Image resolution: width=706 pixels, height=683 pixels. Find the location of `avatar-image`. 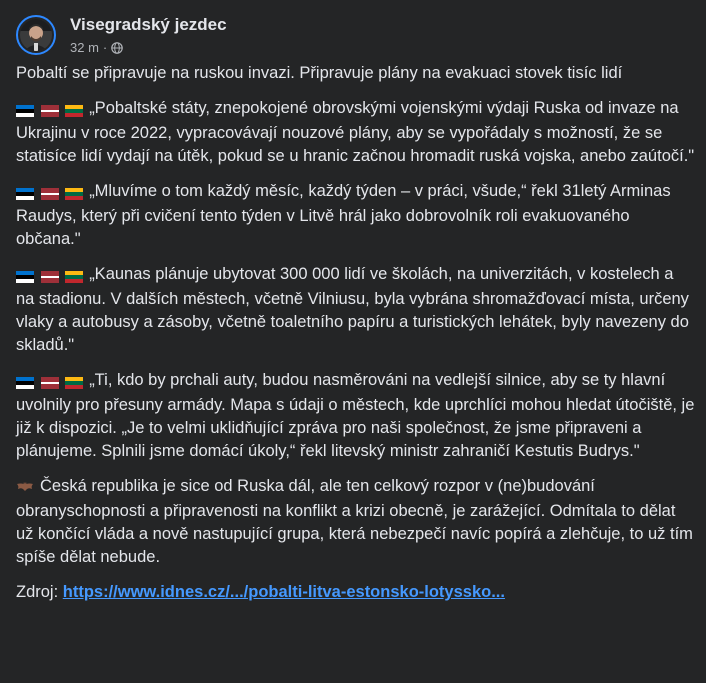

avatar-image is located at coordinates (36, 35).